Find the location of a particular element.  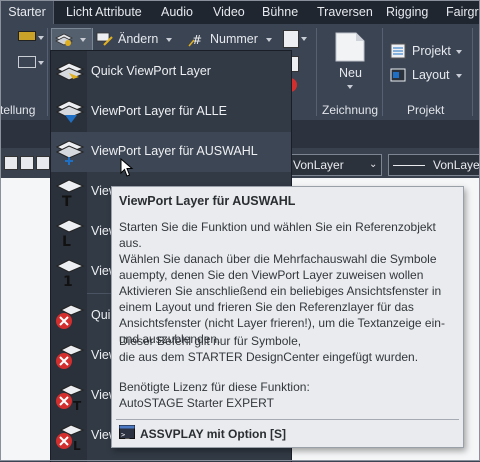

tab-licht-attribute: Licht Attribute is located at coordinates (104, 12).